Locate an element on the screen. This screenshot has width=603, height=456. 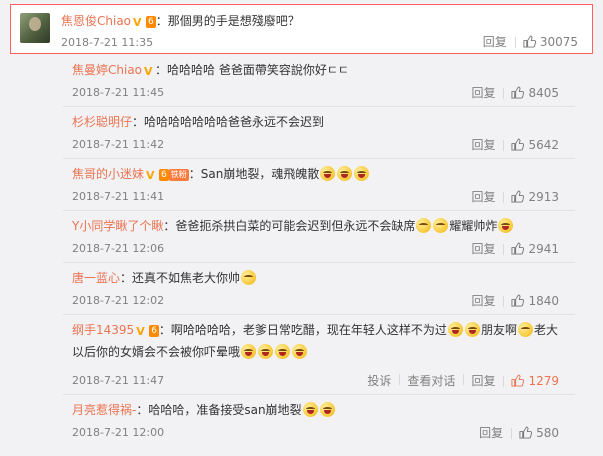
like-button: 580 is located at coordinates (539, 433).